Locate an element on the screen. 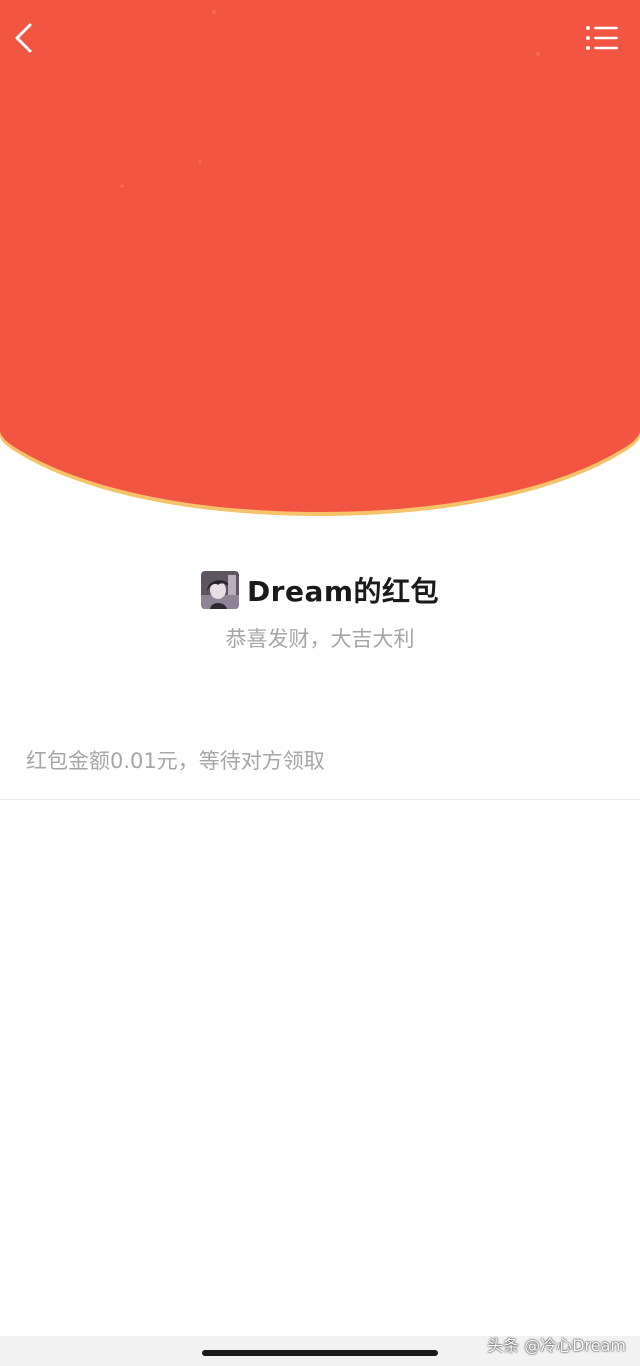 The image size is (640, 1366). packet-status-text: 红包金额0.01元，等待对方领取 is located at coordinates (175, 761).